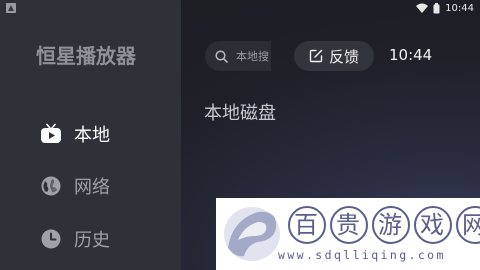 This screenshot has height=270, width=480. What do you see at coordinates (51, 239) in the screenshot?
I see `clock-icon` at bounding box center [51, 239].